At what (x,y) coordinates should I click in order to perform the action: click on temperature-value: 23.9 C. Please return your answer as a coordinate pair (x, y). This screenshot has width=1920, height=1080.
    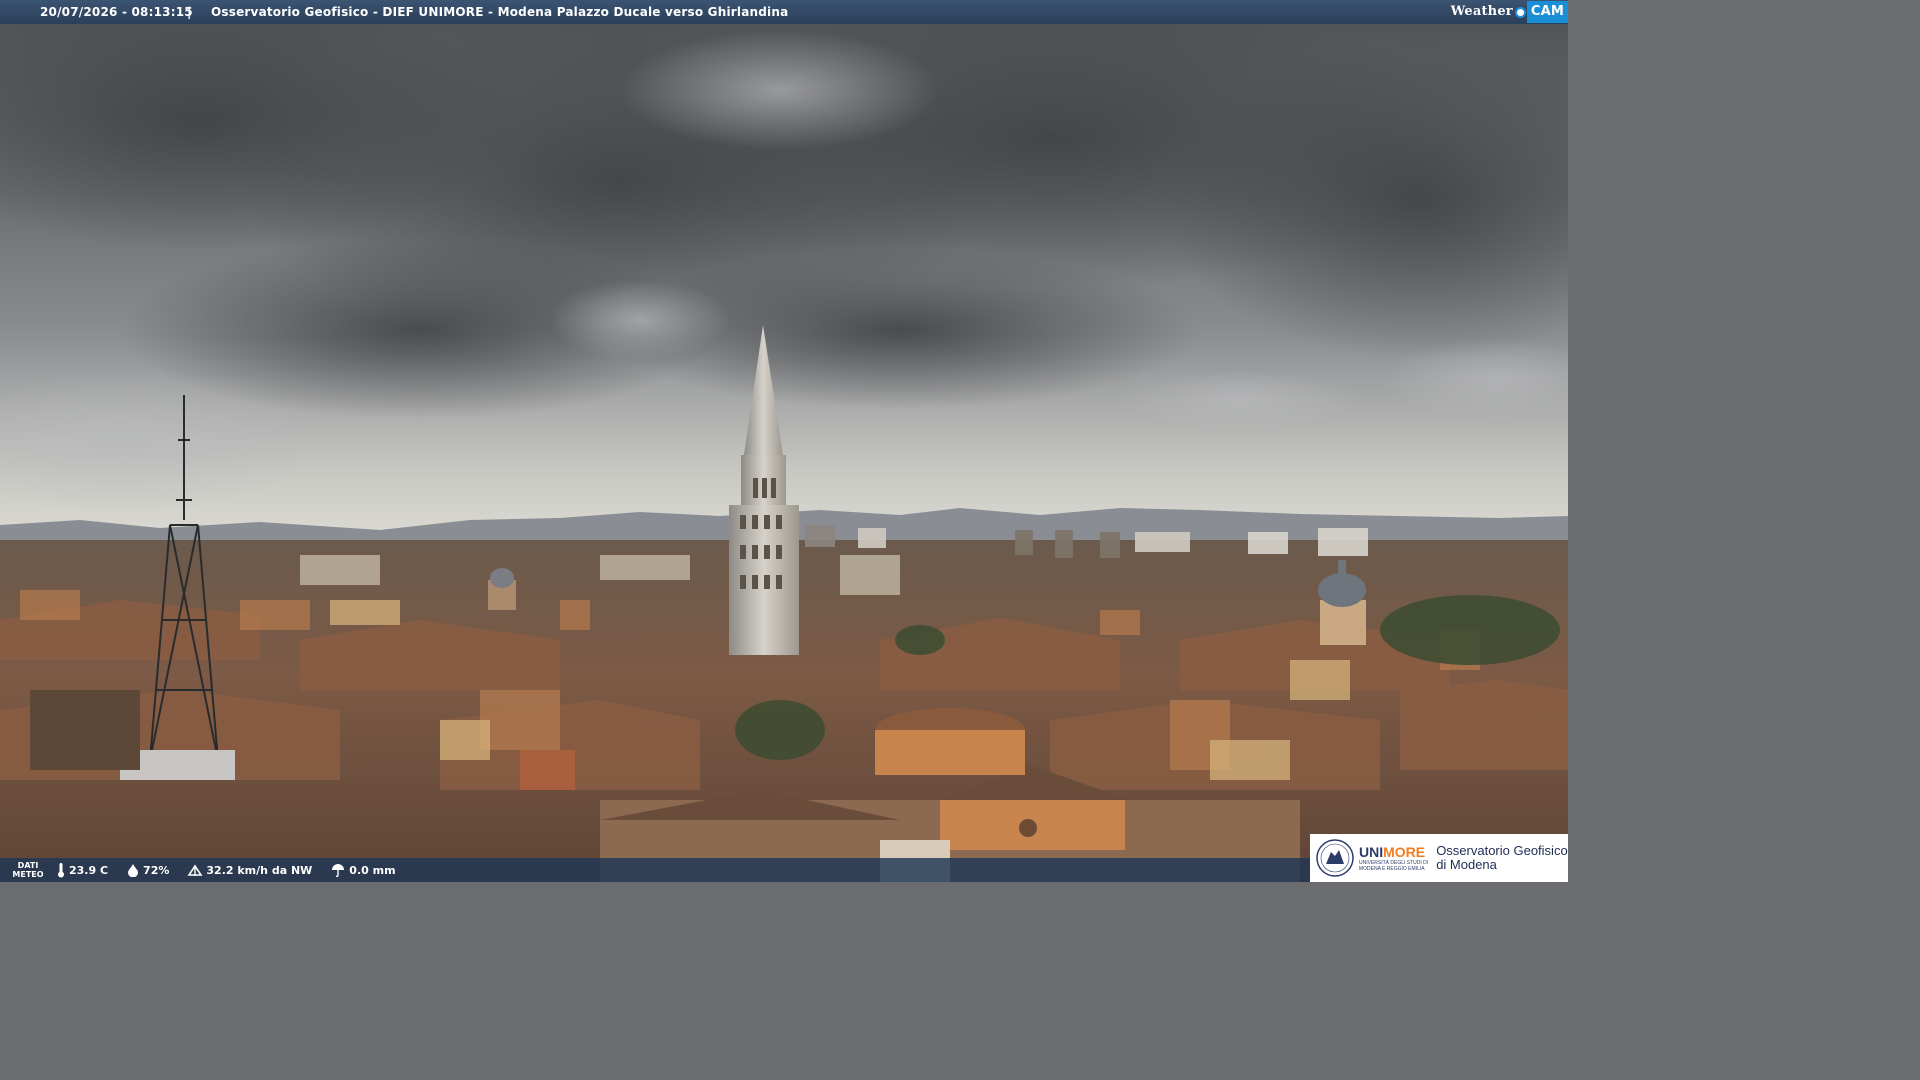
    Looking at the image, I should click on (89, 870).